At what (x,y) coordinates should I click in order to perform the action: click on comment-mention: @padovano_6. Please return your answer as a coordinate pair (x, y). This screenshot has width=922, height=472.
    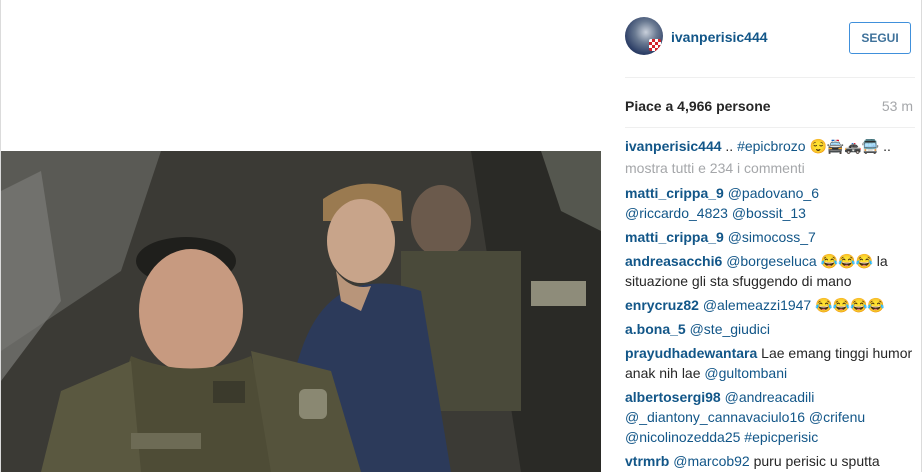
    Looking at the image, I should click on (773, 193).